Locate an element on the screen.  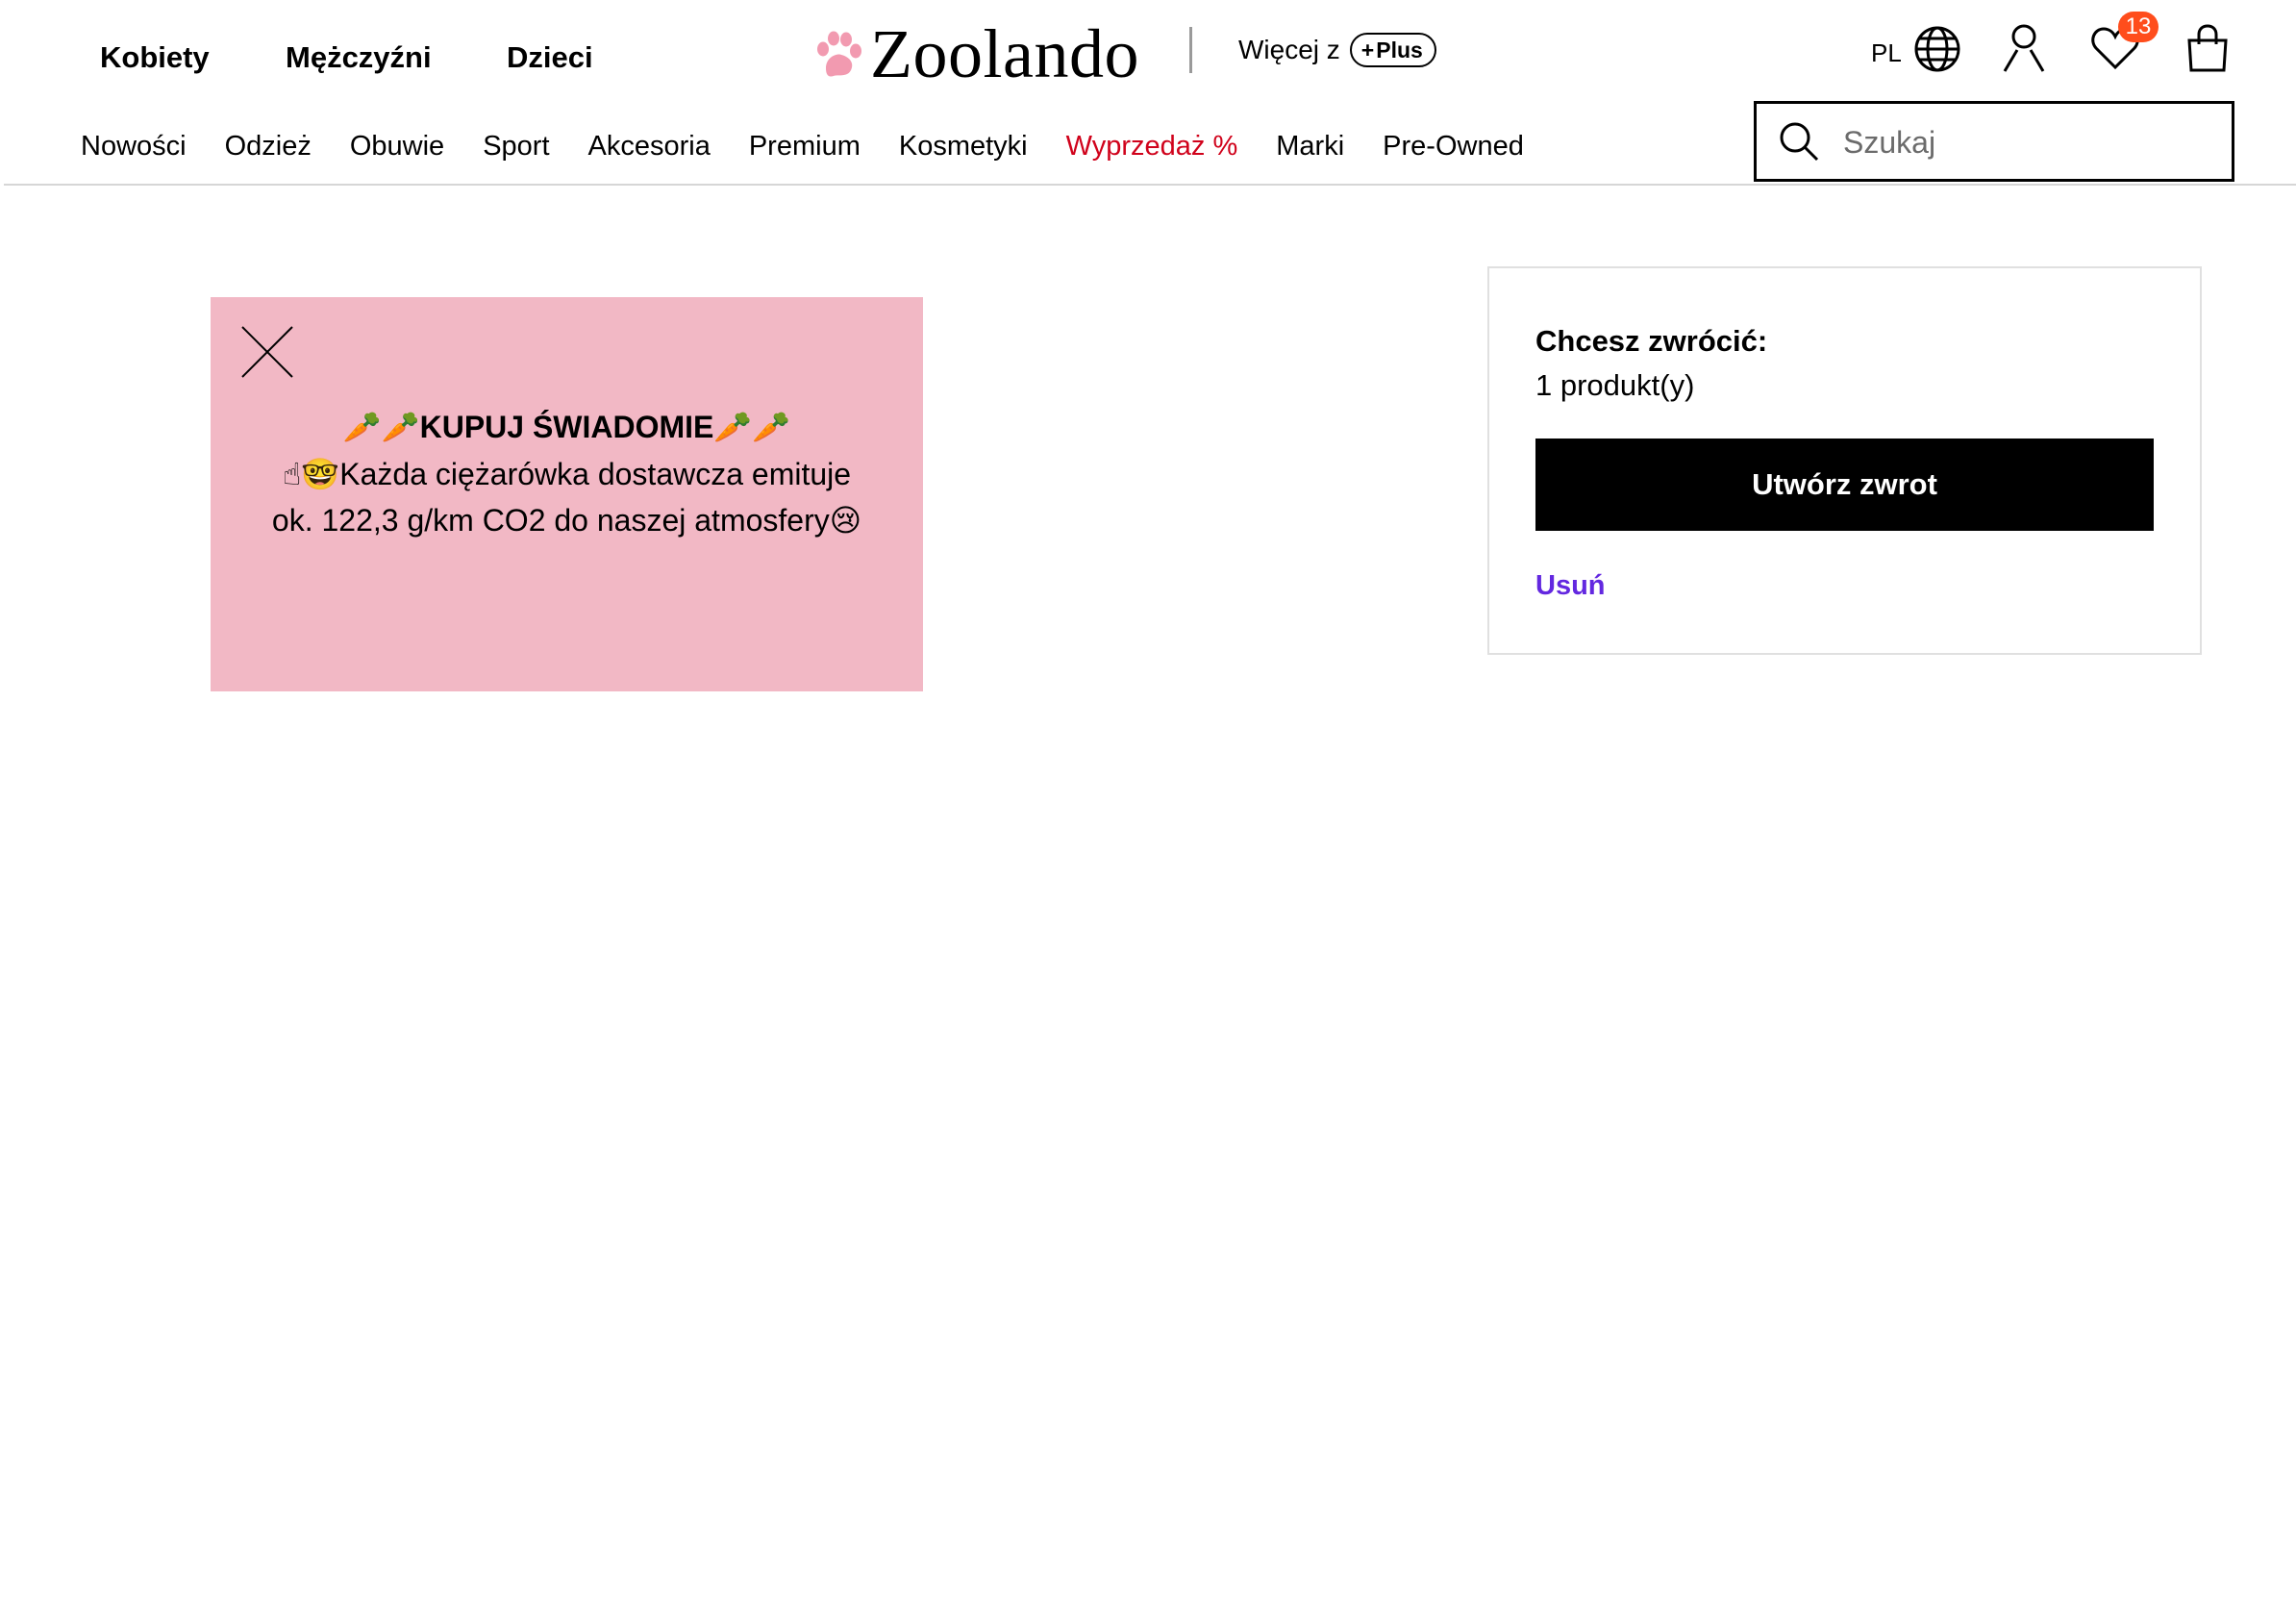
category-akcesoria: Akcesoria is located at coordinates (649, 147).